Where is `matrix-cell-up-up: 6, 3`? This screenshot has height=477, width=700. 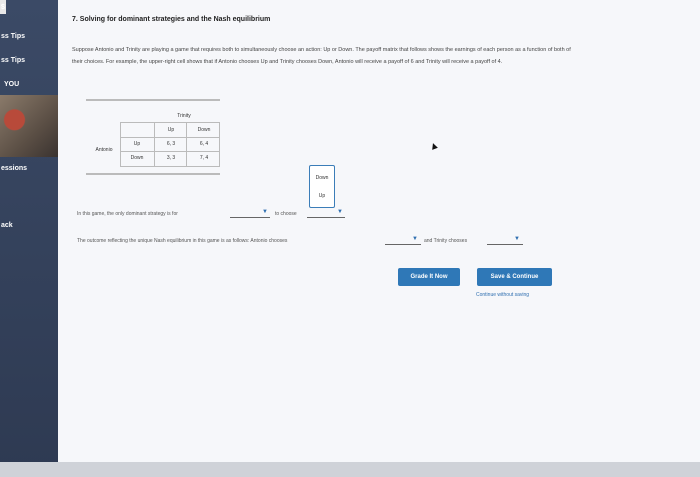
matrix-cell-up-up: 6, 3 is located at coordinates (171, 144).